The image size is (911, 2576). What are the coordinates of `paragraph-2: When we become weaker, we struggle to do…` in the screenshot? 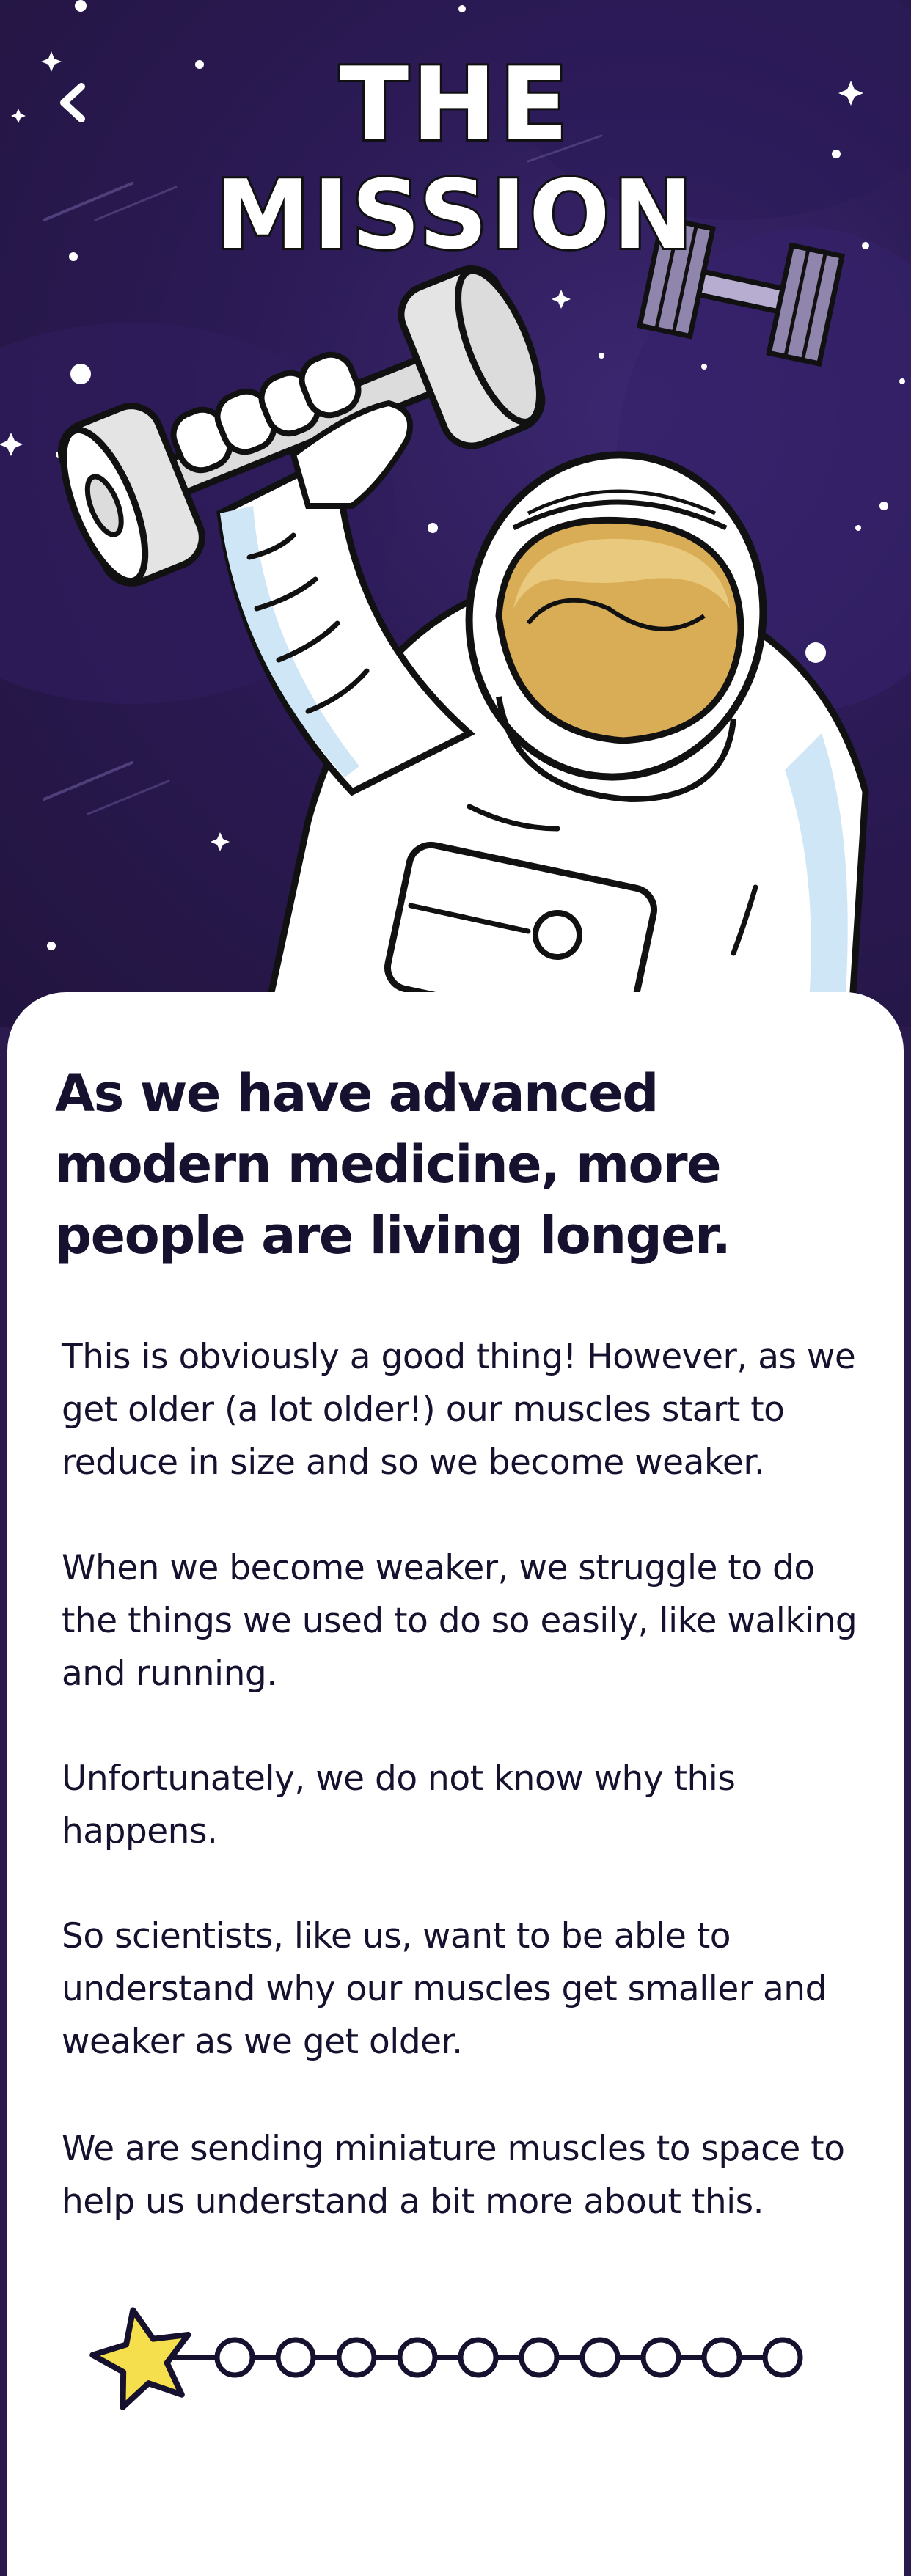 It's located at (459, 1621).